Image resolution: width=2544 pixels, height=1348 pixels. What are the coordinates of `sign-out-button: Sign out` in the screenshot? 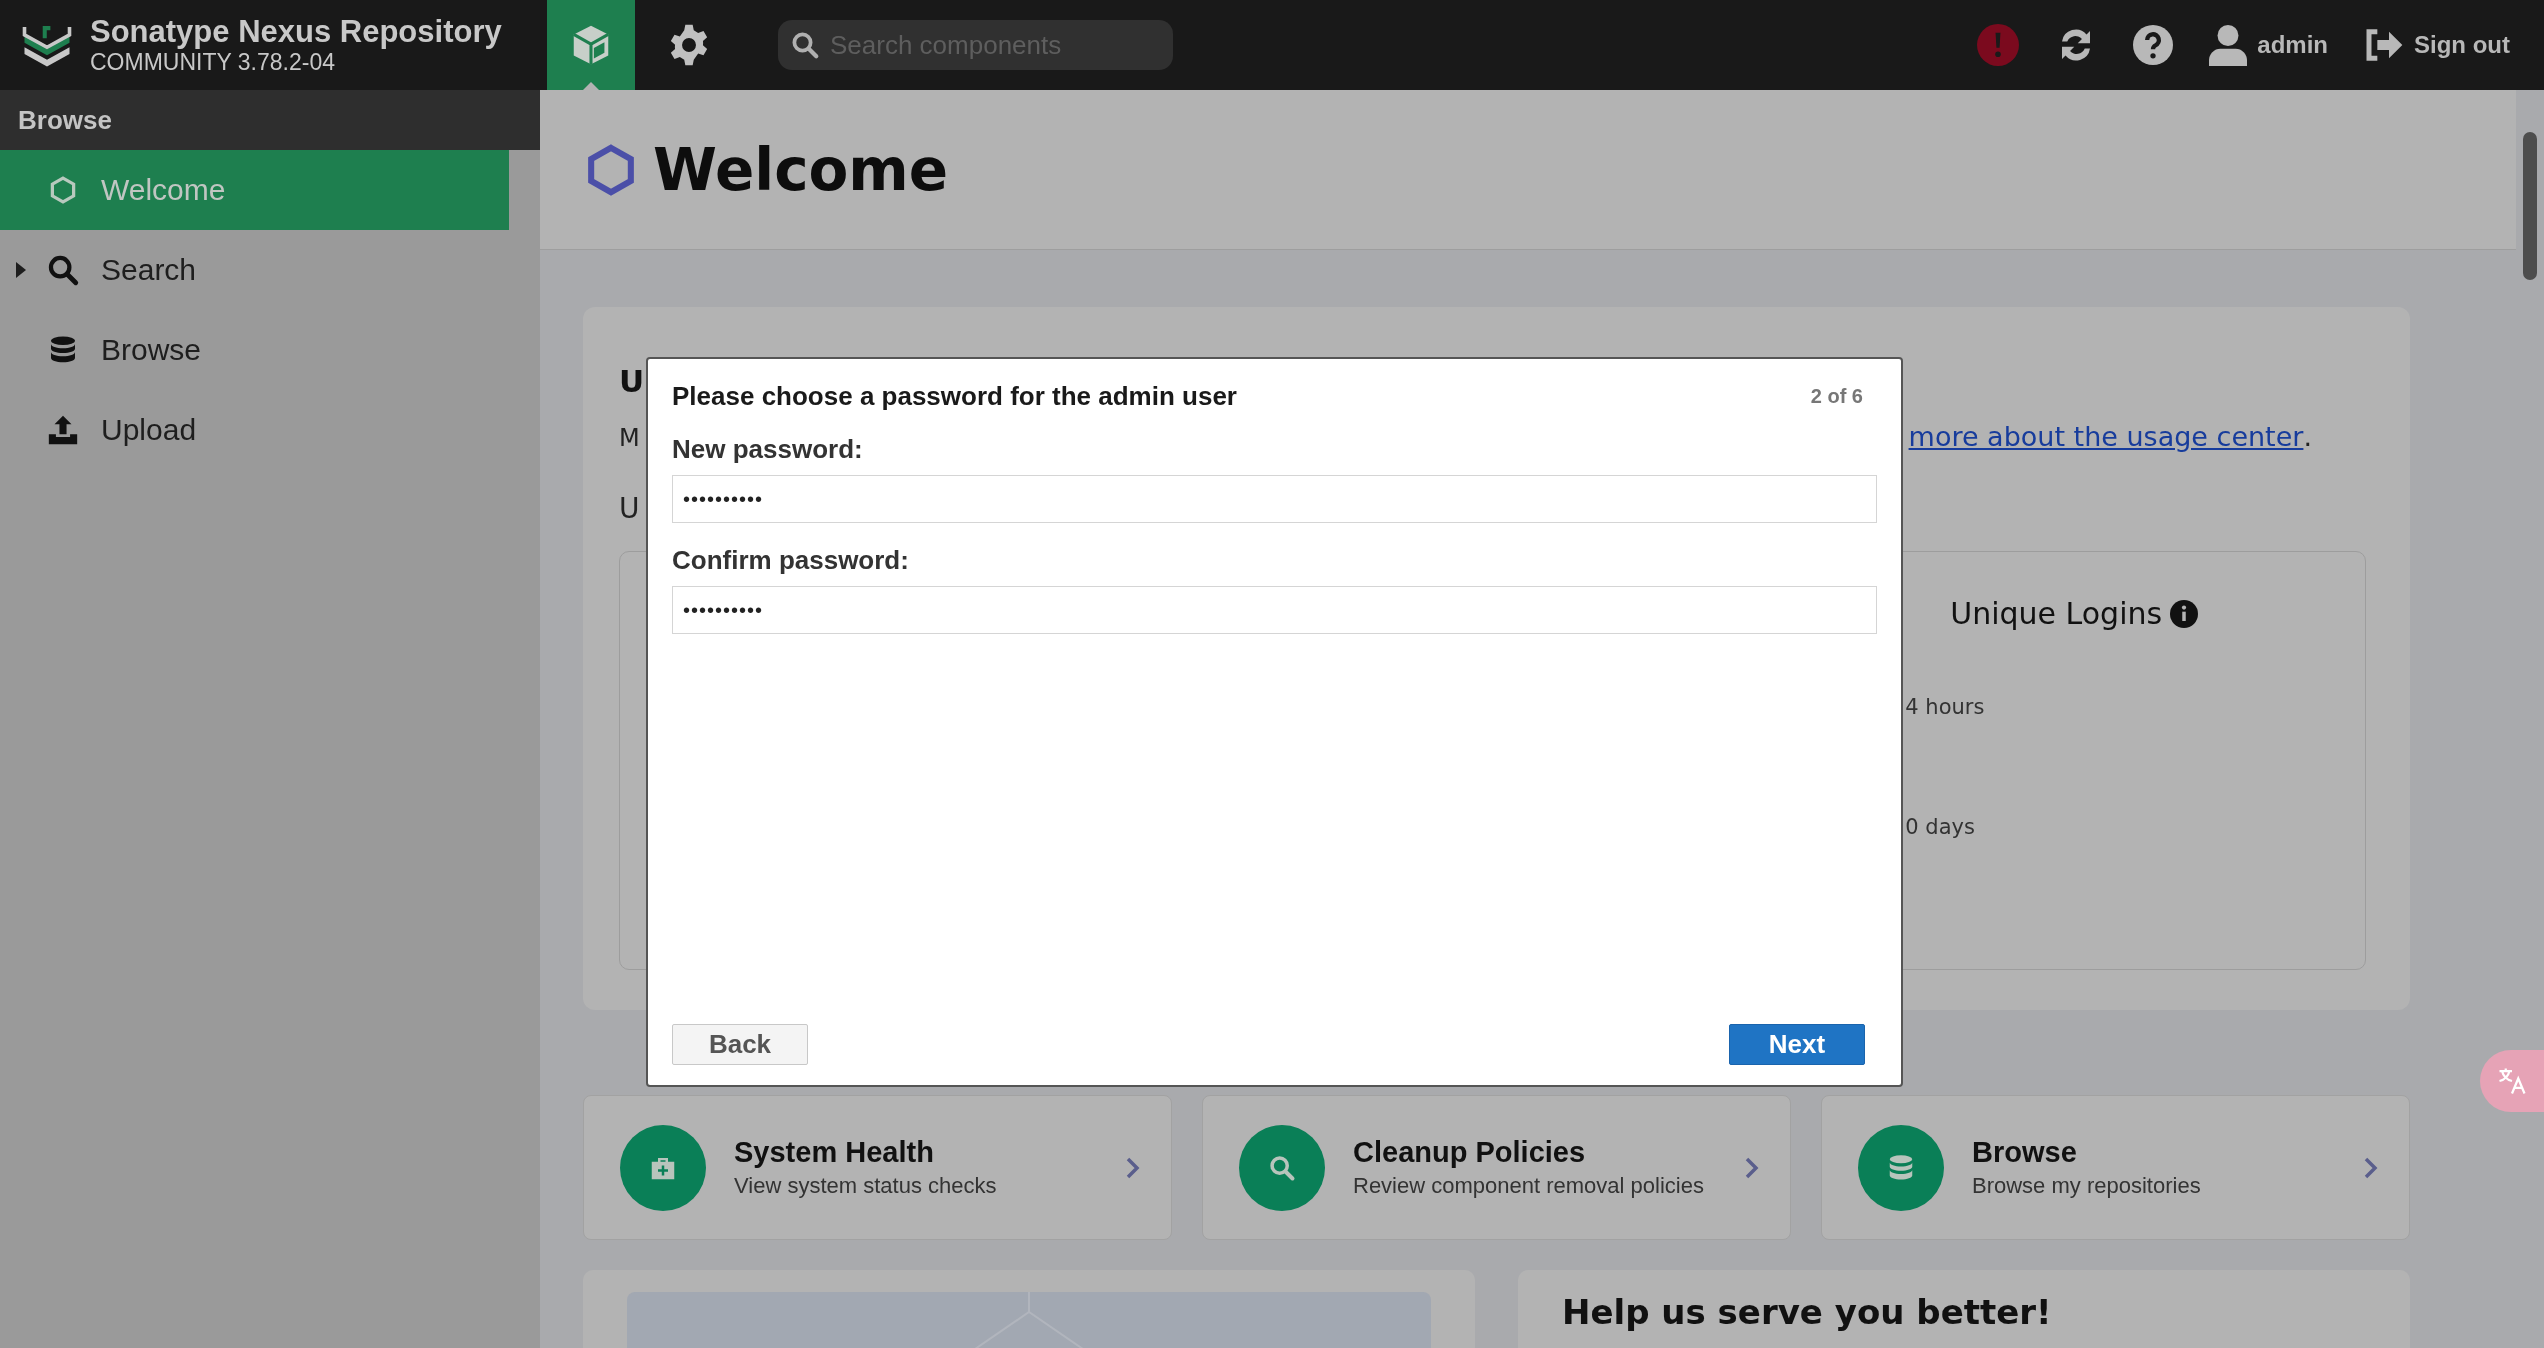 It's located at (2437, 45).